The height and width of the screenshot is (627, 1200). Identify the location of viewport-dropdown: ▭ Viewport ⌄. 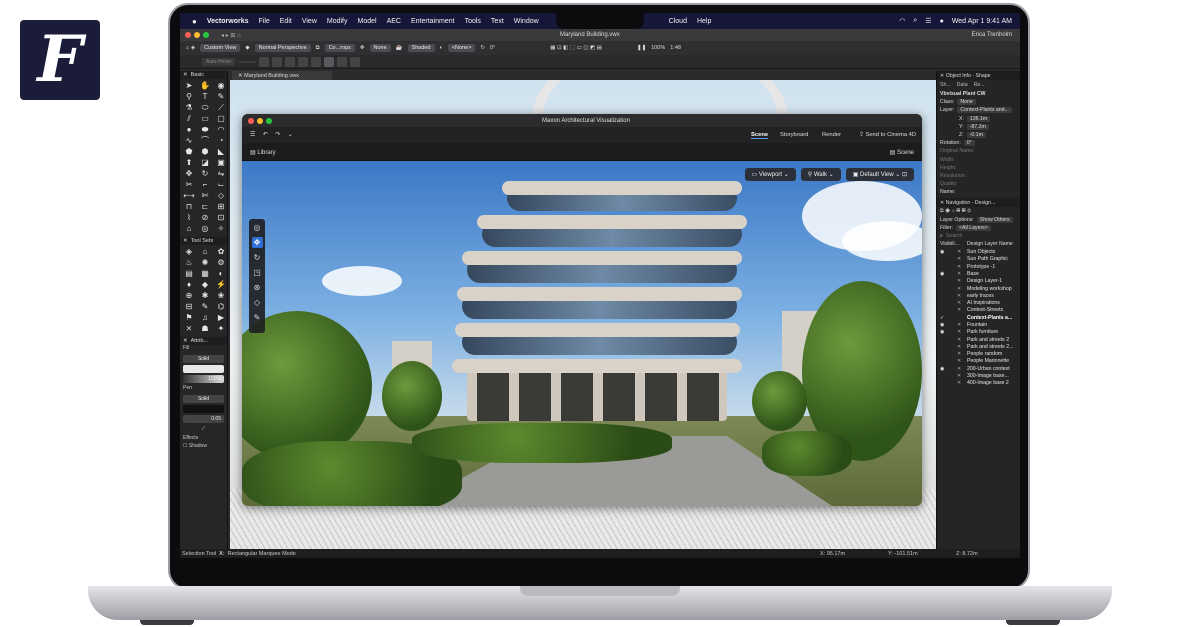
(770, 174).